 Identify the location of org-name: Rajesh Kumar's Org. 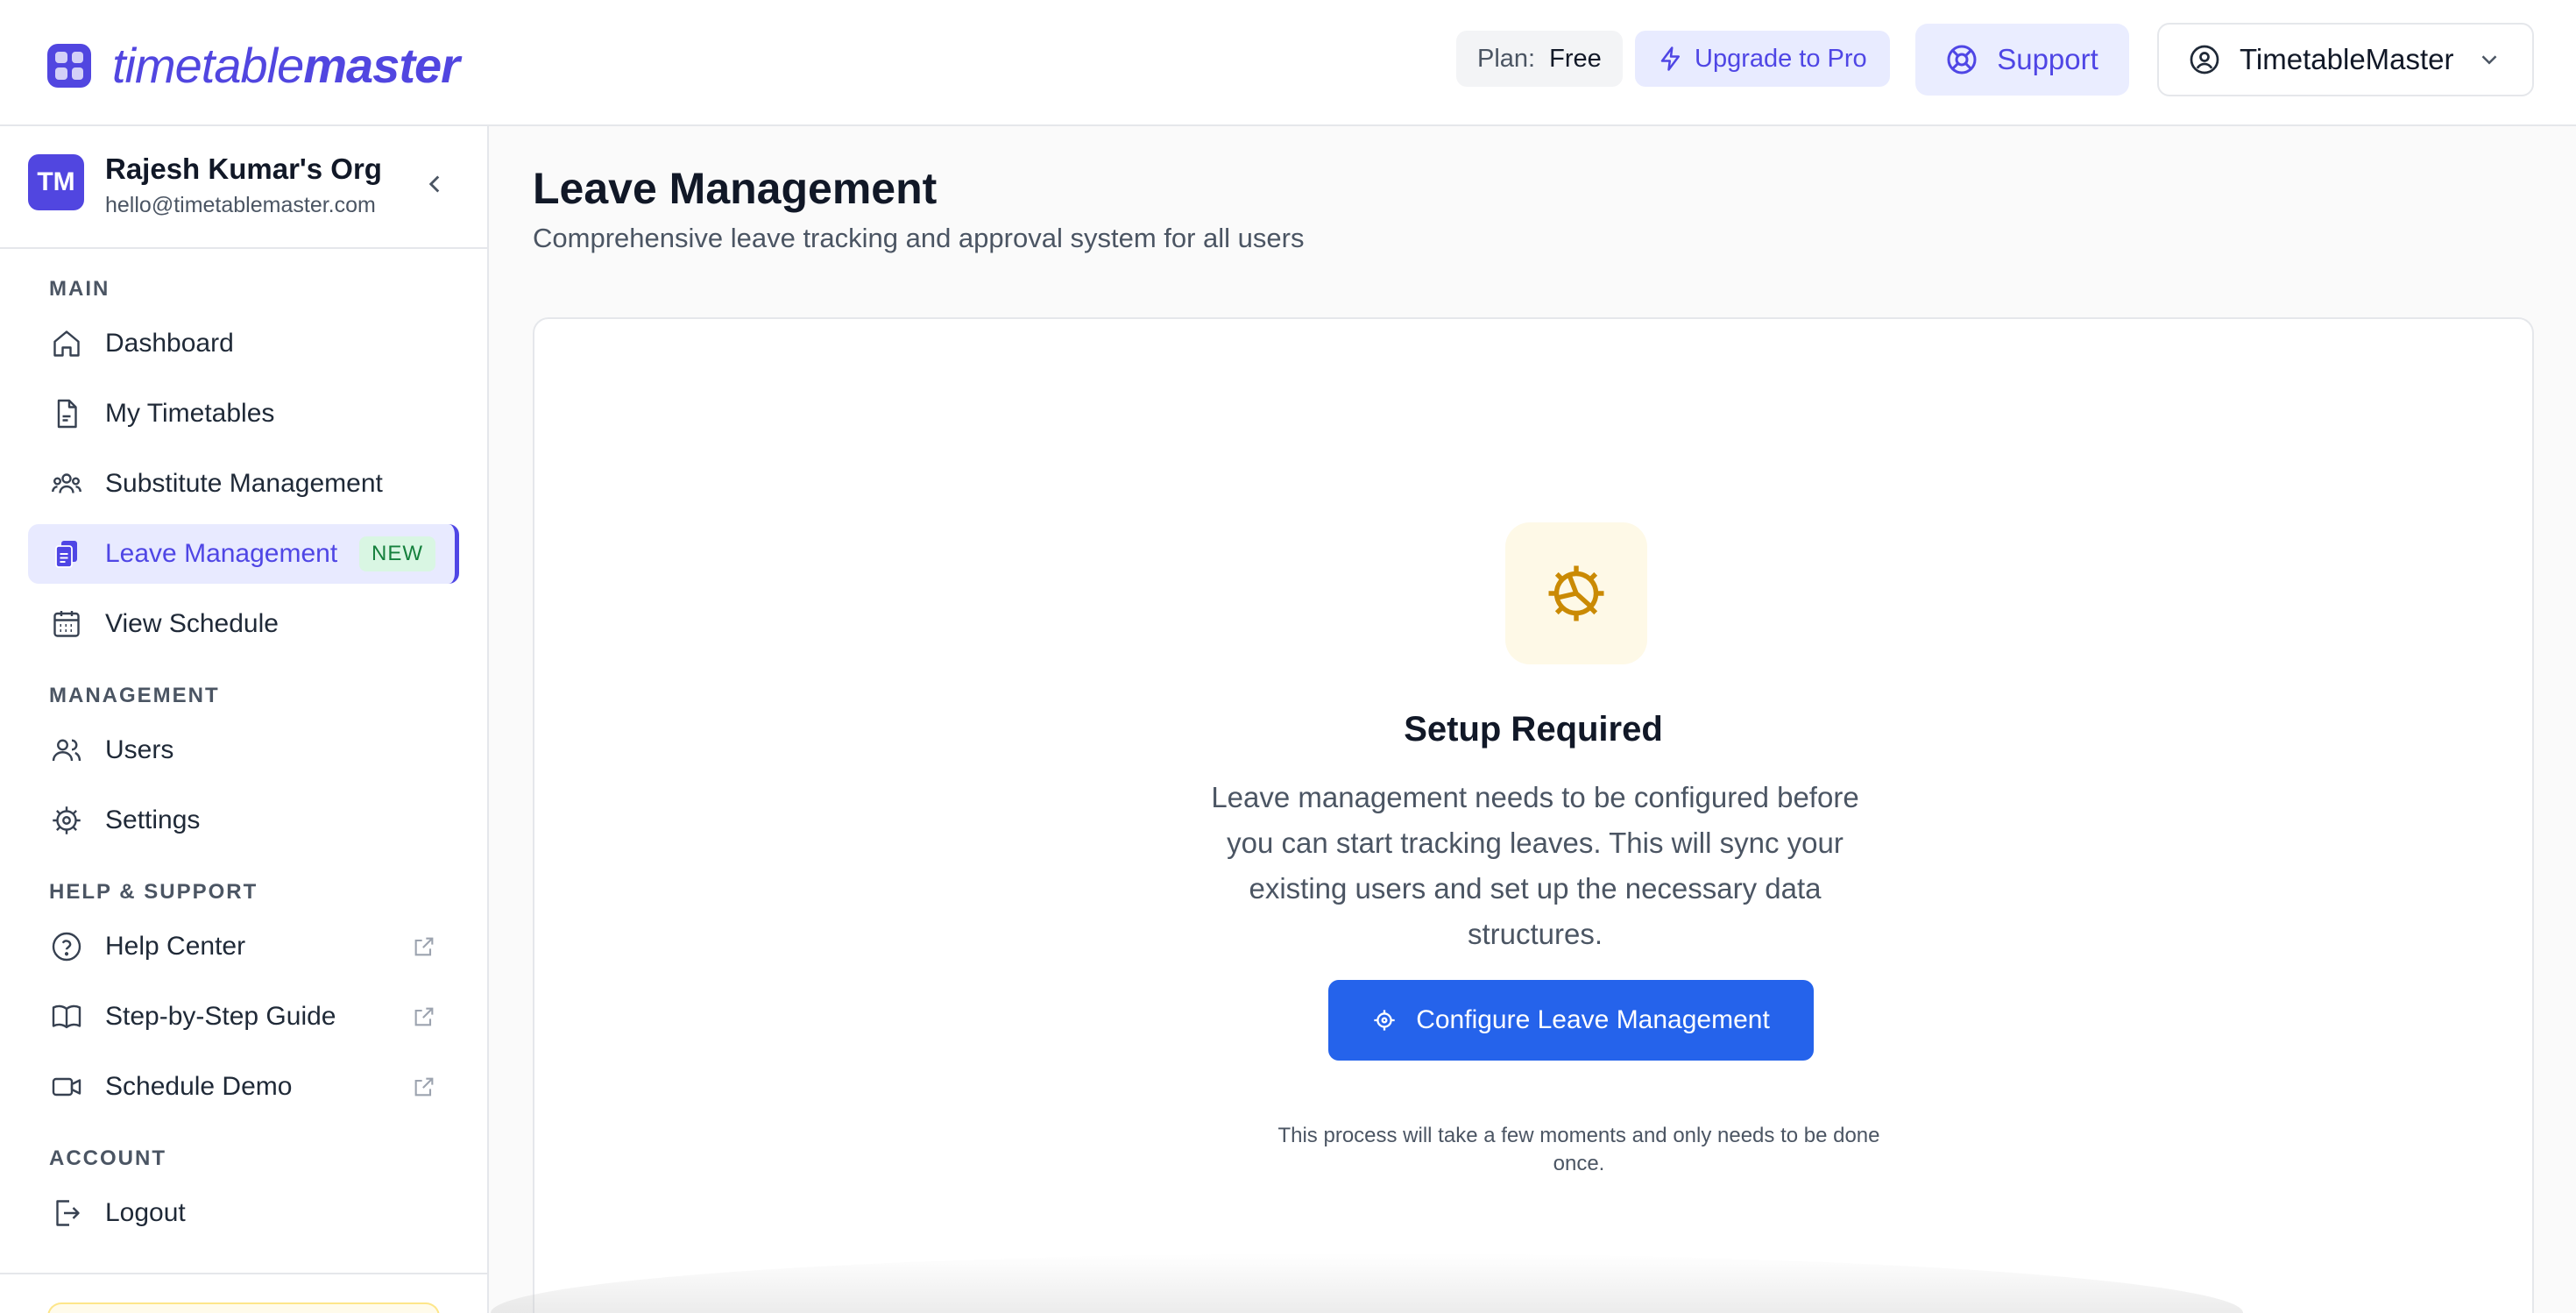
(243, 169).